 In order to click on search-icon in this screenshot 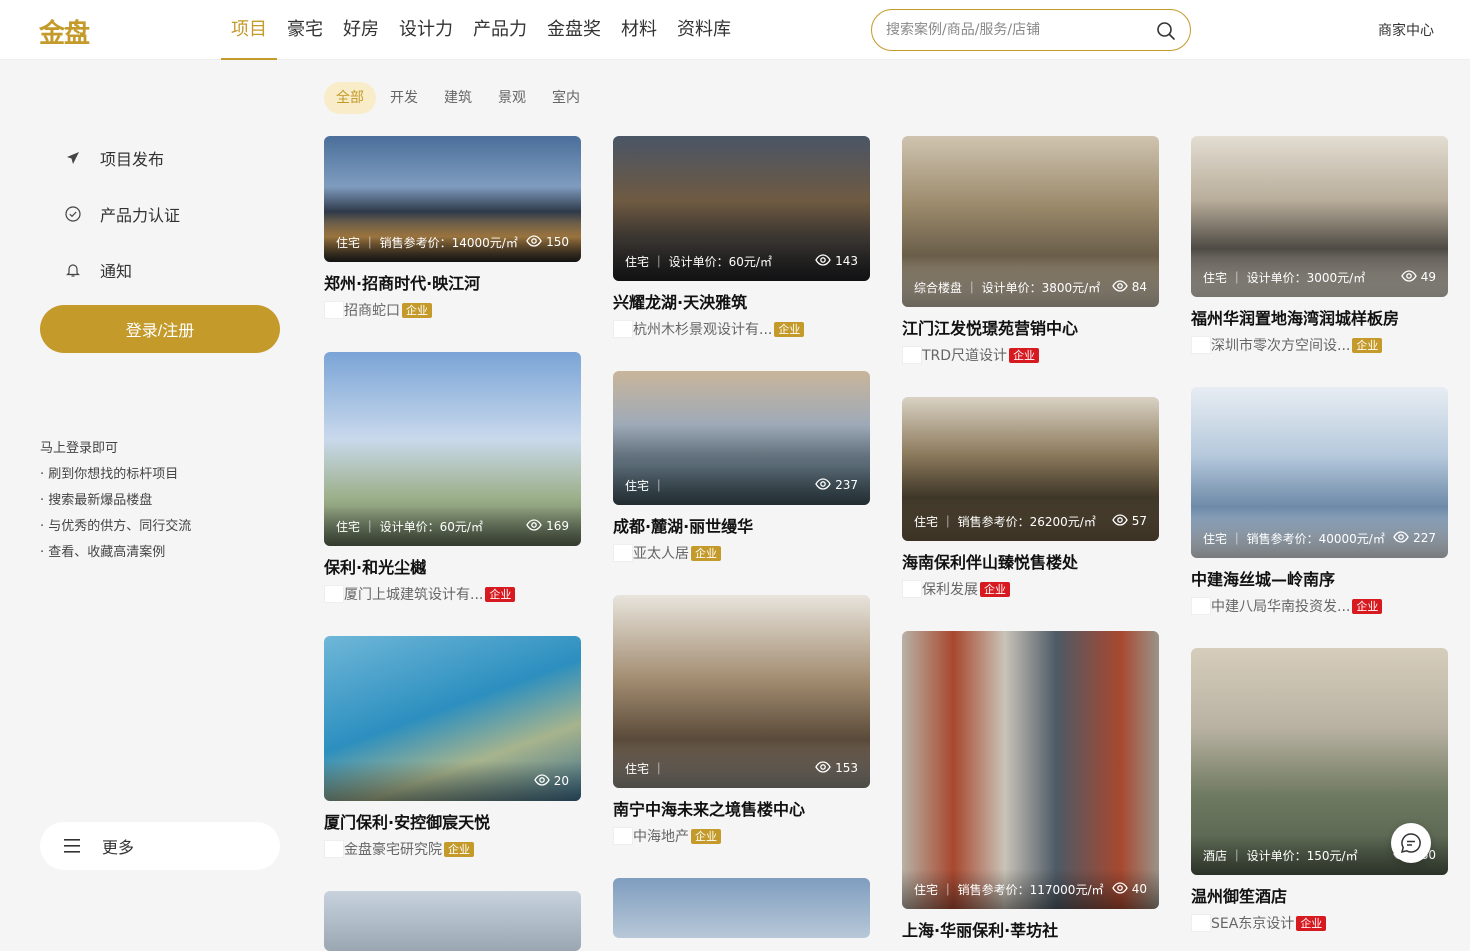, I will do `click(1166, 31)`.